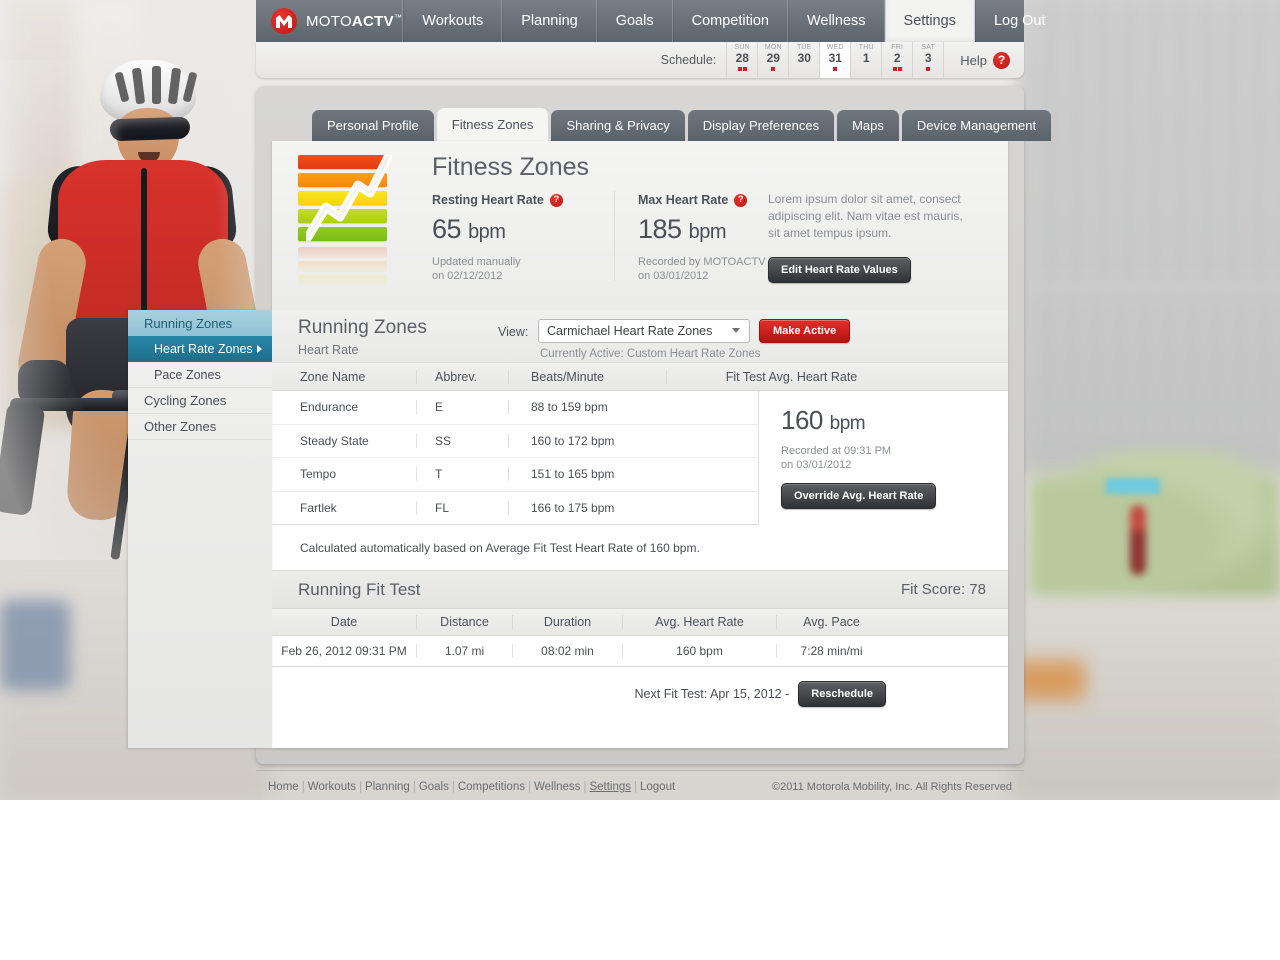 This screenshot has height=960, width=1280. I want to click on max-hr-sub-line1: Recorded by MOTOACTV, so click(702, 262).